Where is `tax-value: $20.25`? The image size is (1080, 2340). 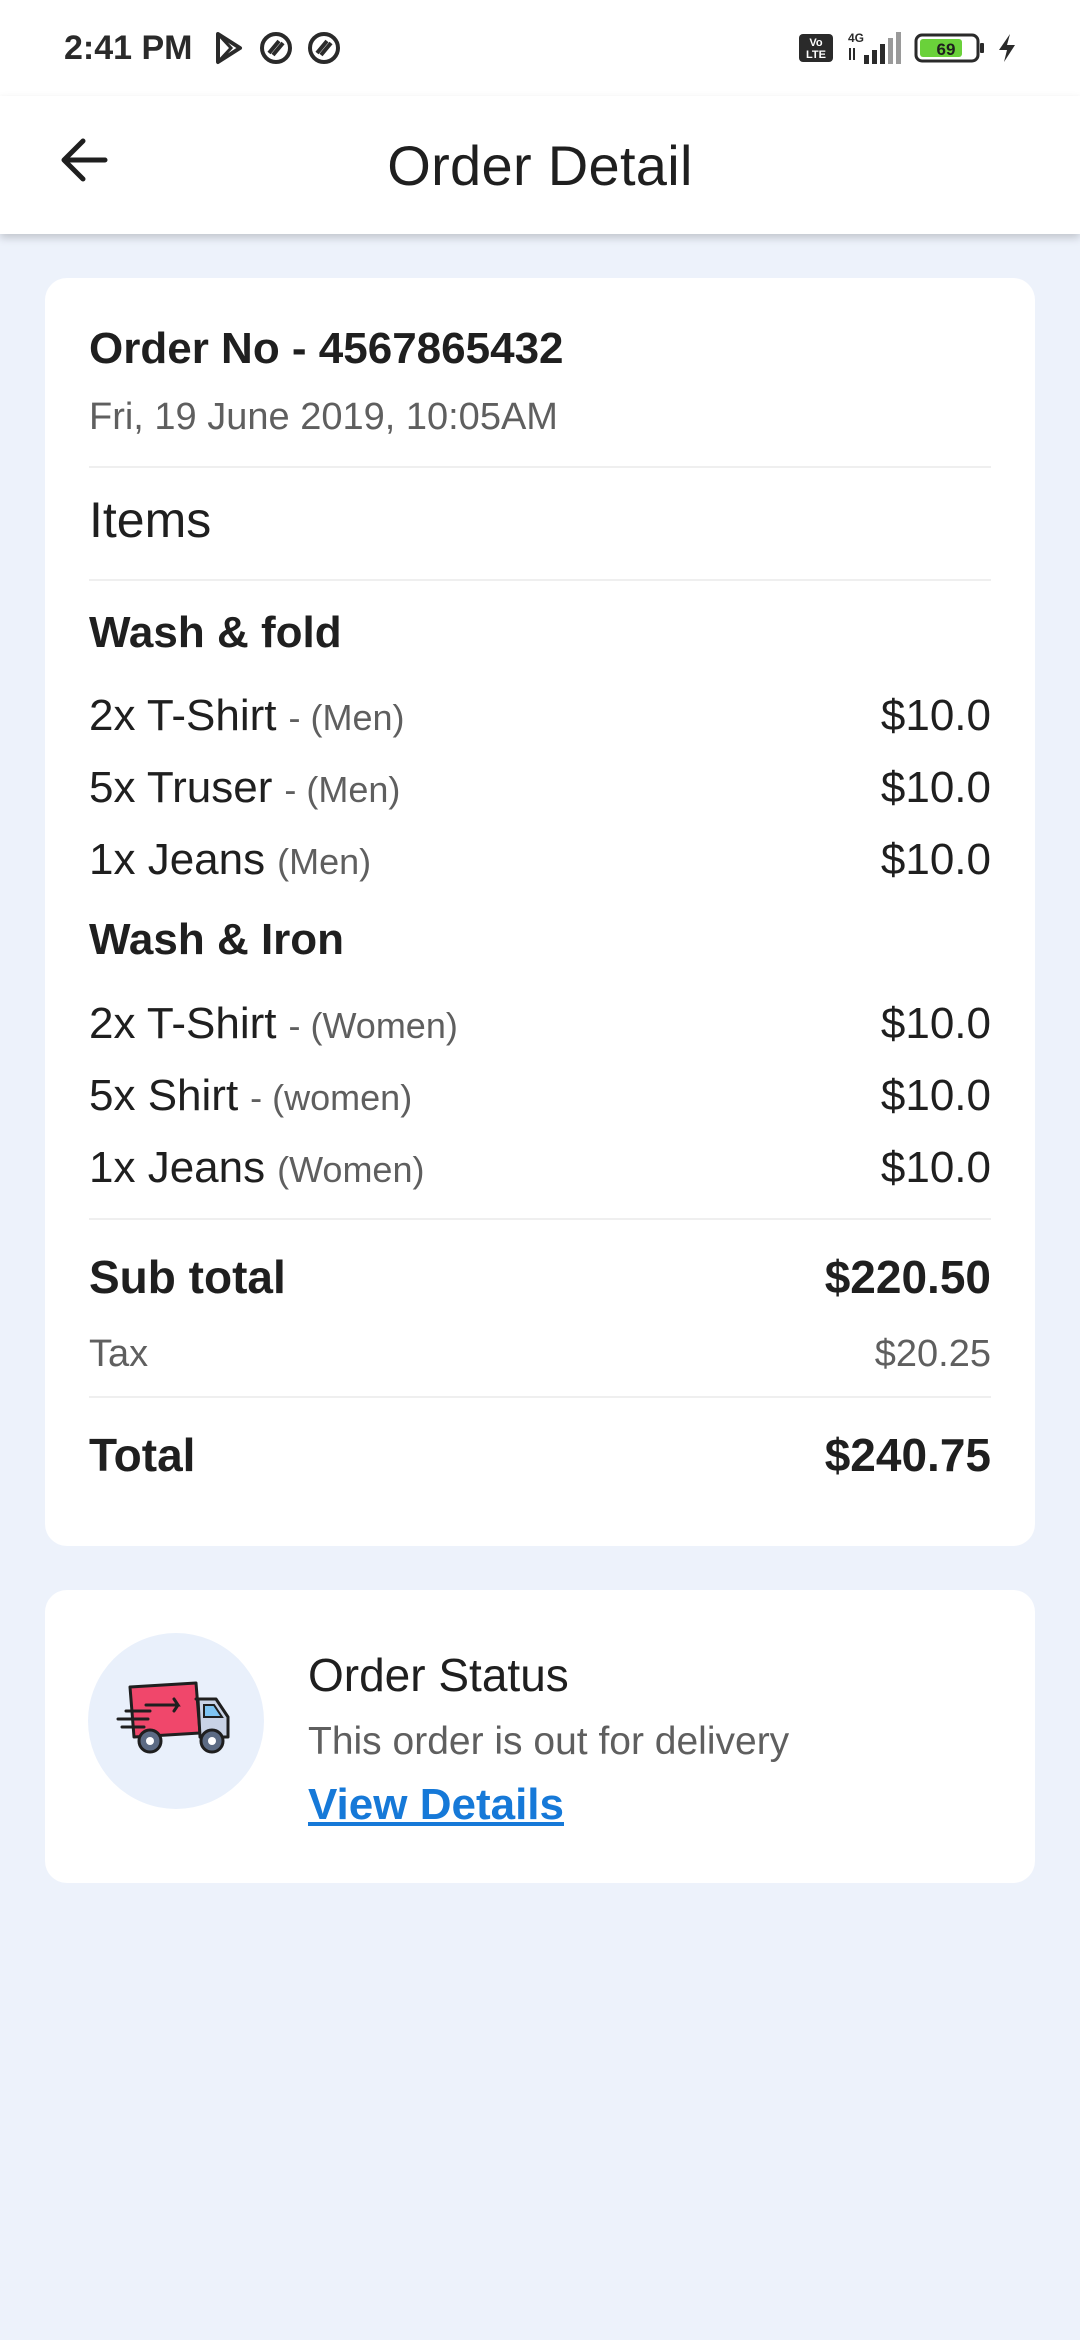
tax-value: $20.25 is located at coordinates (932, 1353).